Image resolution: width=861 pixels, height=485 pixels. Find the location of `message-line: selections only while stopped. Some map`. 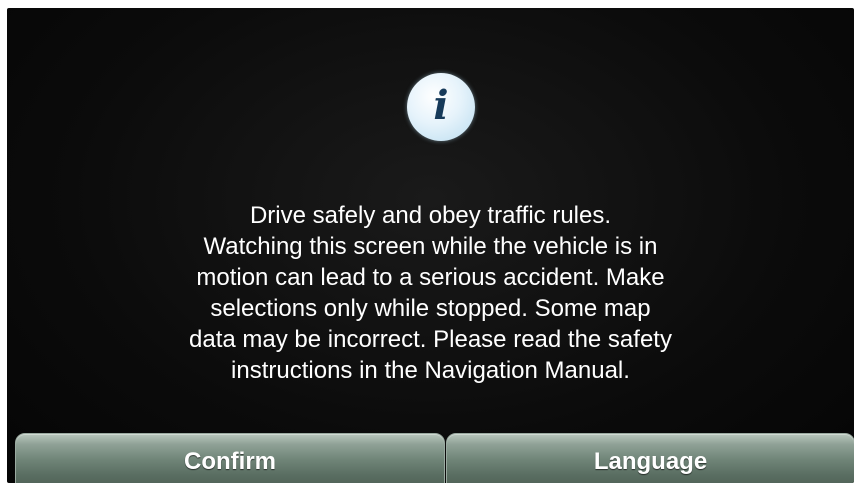

message-line: selections only while stopped. Some map is located at coordinates (430, 308).